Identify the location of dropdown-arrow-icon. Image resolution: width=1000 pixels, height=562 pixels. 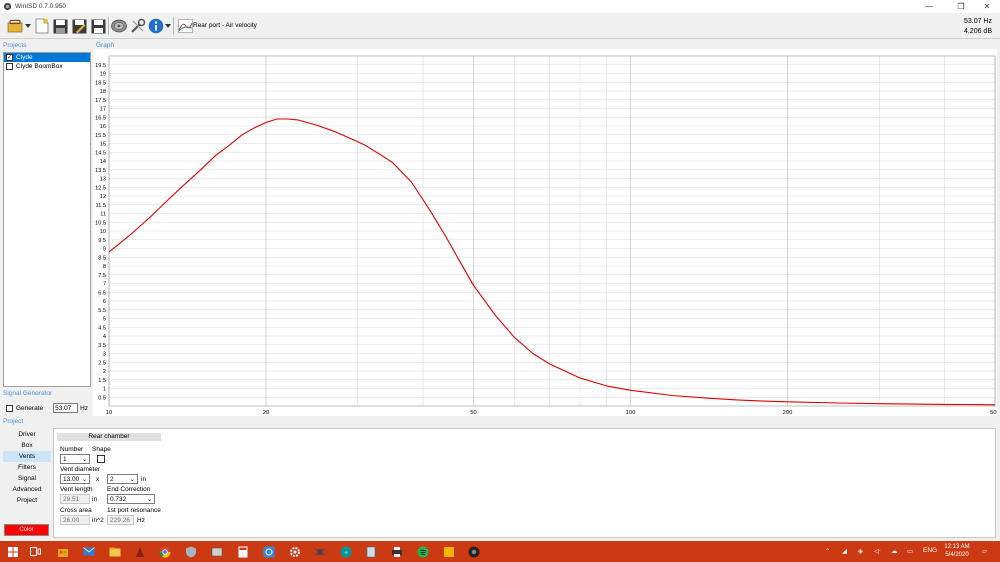
(28, 26).